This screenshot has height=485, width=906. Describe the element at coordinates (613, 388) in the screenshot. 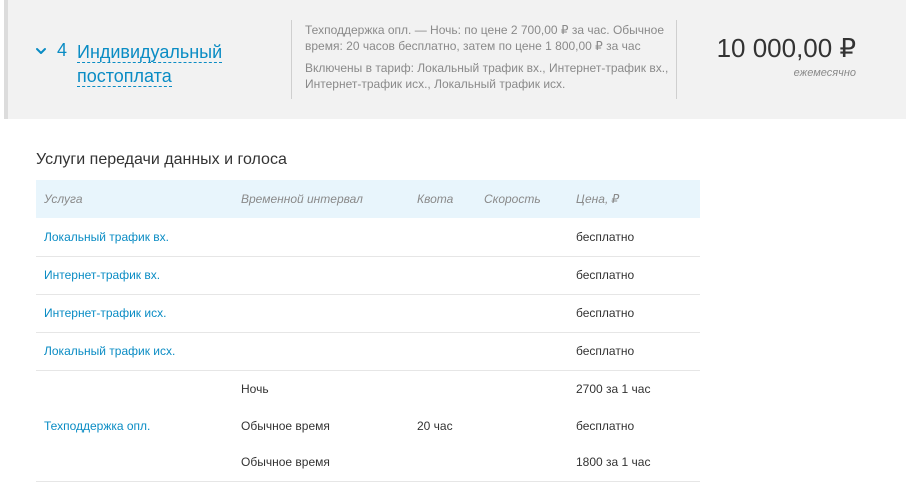

I see `price-cell: 2700 за 1 час` at that location.